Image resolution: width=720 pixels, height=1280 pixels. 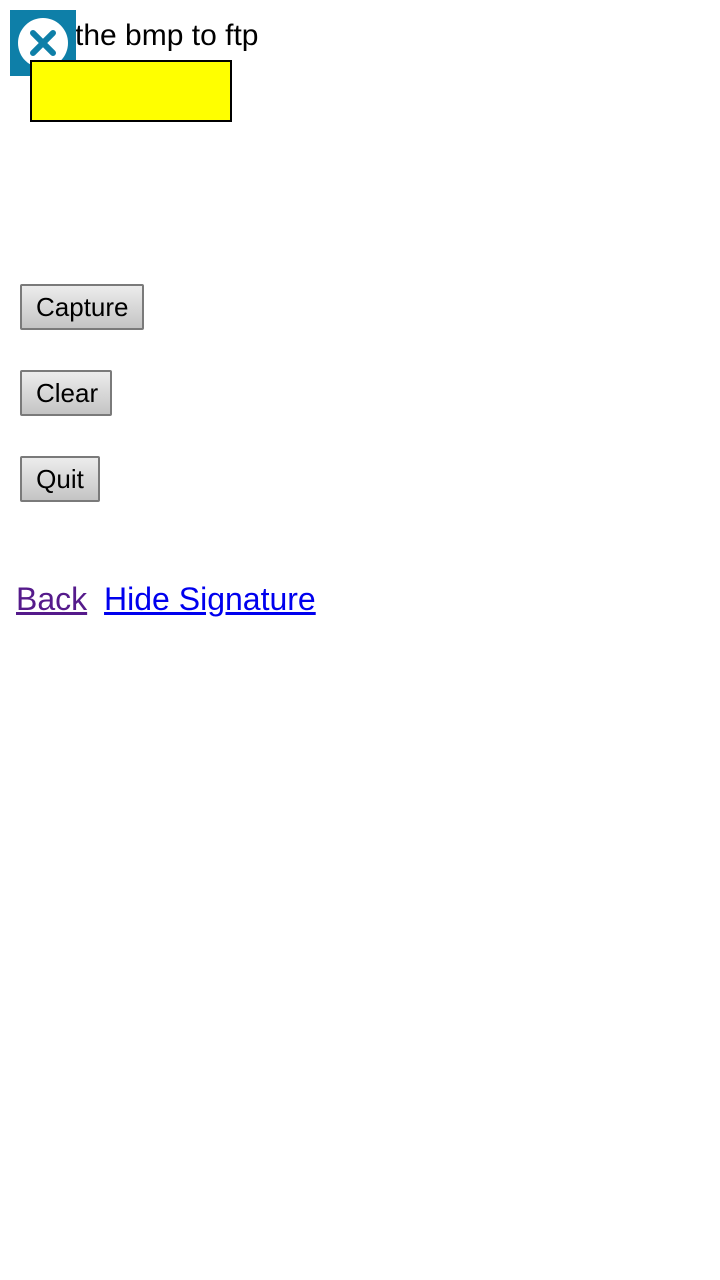 I want to click on page-heading: d the bmp to ftp, so click(x=154, y=35).